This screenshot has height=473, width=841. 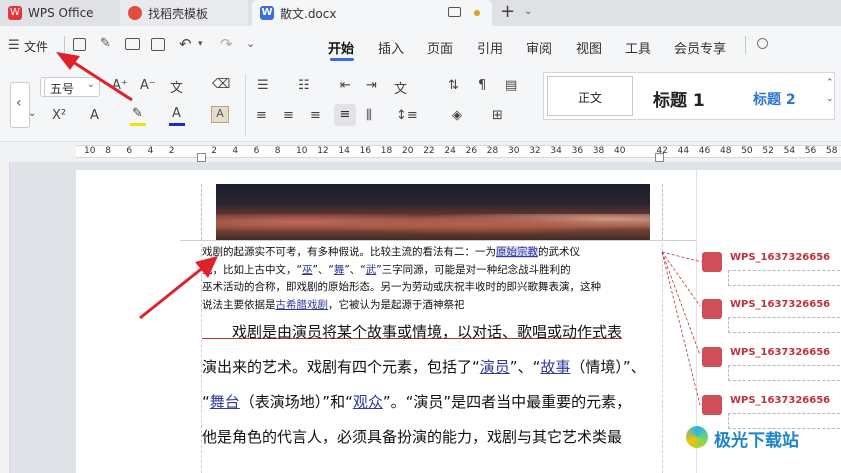 I want to click on watermark-text: 极光下载站, so click(x=756, y=441).